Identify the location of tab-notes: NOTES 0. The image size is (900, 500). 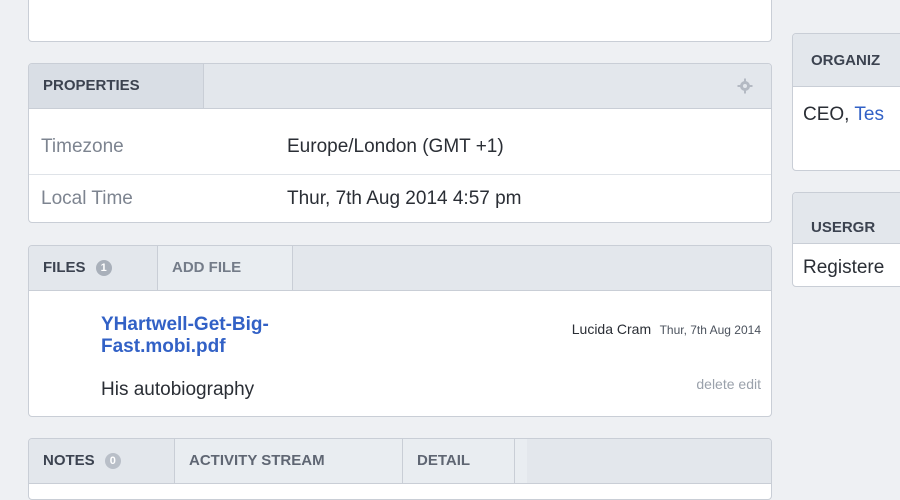
(103, 461).